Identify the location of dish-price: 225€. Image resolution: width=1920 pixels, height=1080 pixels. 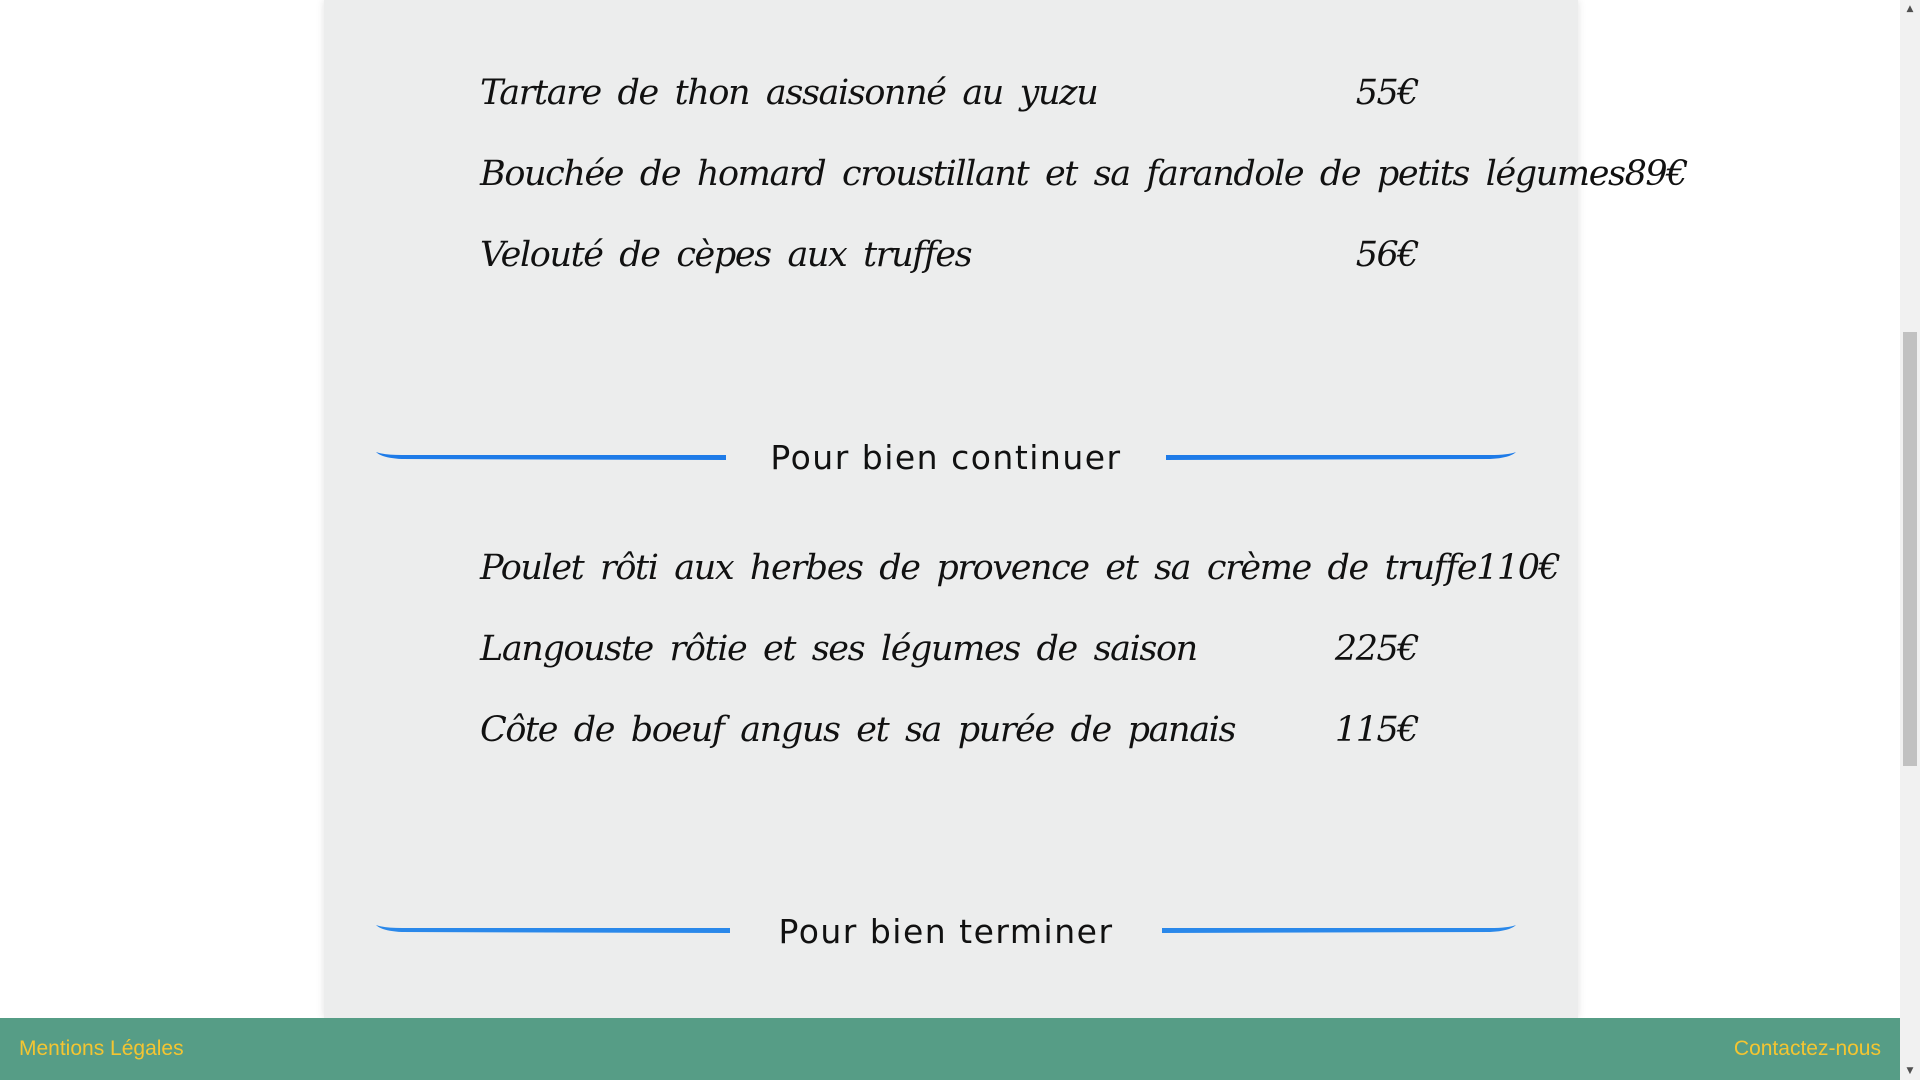
(1377, 648).